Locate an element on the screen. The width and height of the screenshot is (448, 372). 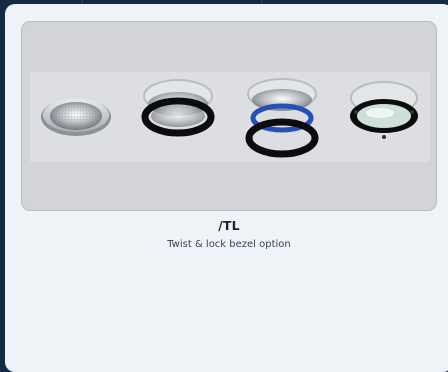
product-description: Twist & lock bezel option is located at coordinates (229, 244).